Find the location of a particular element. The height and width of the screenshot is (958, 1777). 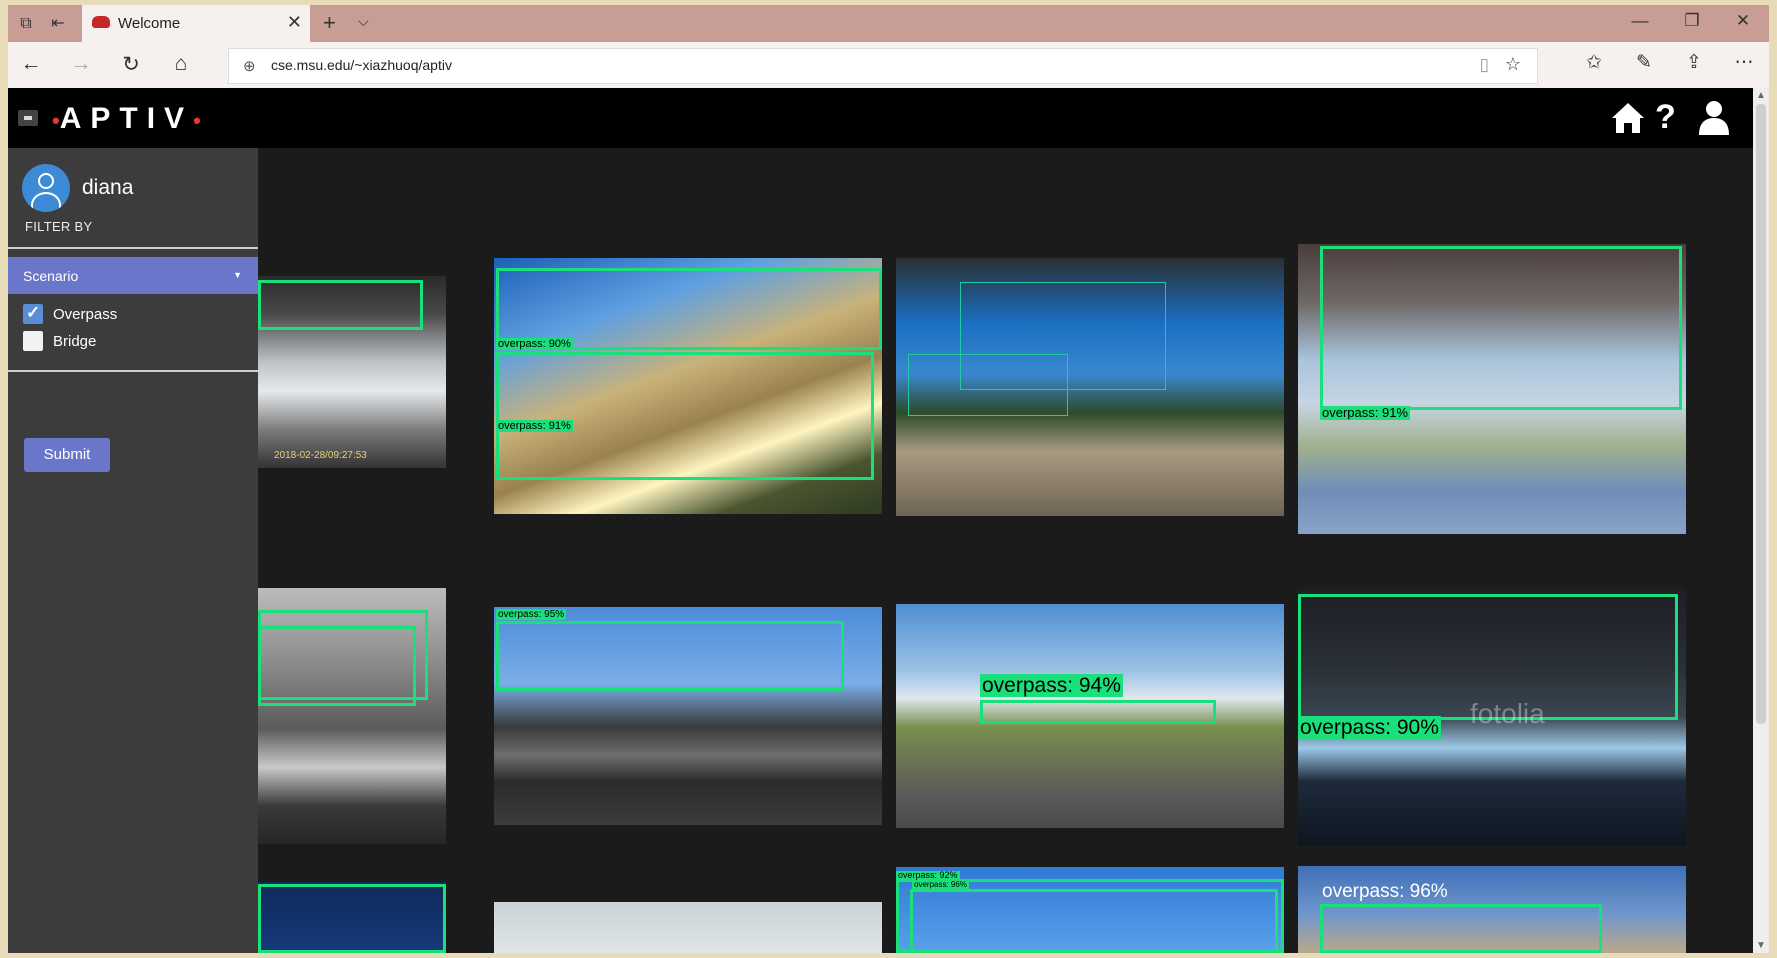

gallery-image: overpass: 94% is located at coordinates (1090, 716).